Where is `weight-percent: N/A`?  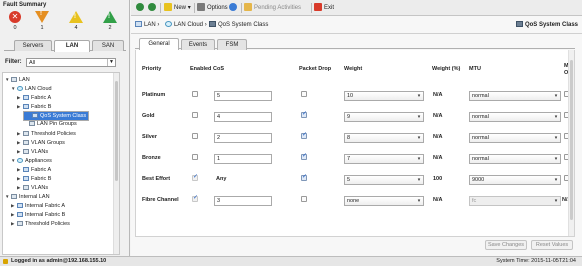 weight-percent: N/A is located at coordinates (438, 158).